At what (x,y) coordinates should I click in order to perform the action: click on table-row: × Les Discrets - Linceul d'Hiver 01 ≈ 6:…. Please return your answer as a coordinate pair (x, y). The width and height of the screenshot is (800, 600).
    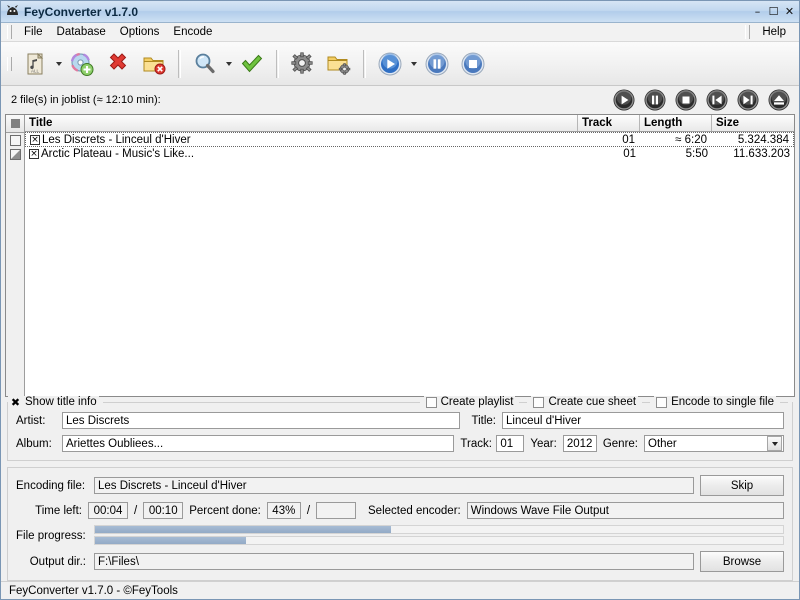
    Looking at the image, I should click on (409, 139).